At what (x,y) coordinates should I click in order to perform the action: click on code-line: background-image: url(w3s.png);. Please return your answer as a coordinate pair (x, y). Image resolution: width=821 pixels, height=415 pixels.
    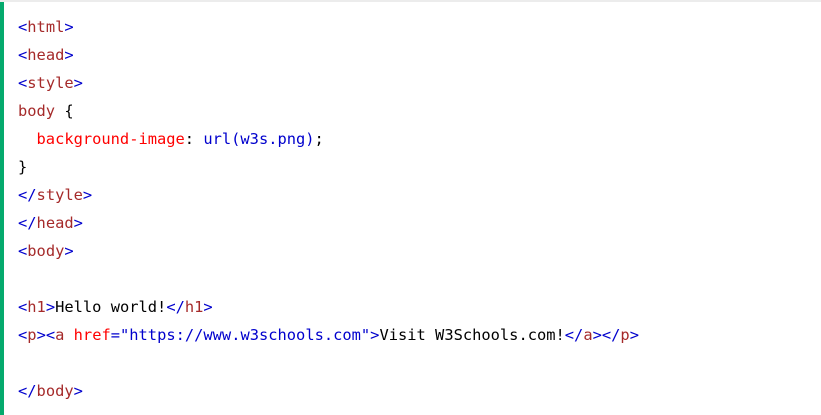
    Looking at the image, I should click on (328, 139).